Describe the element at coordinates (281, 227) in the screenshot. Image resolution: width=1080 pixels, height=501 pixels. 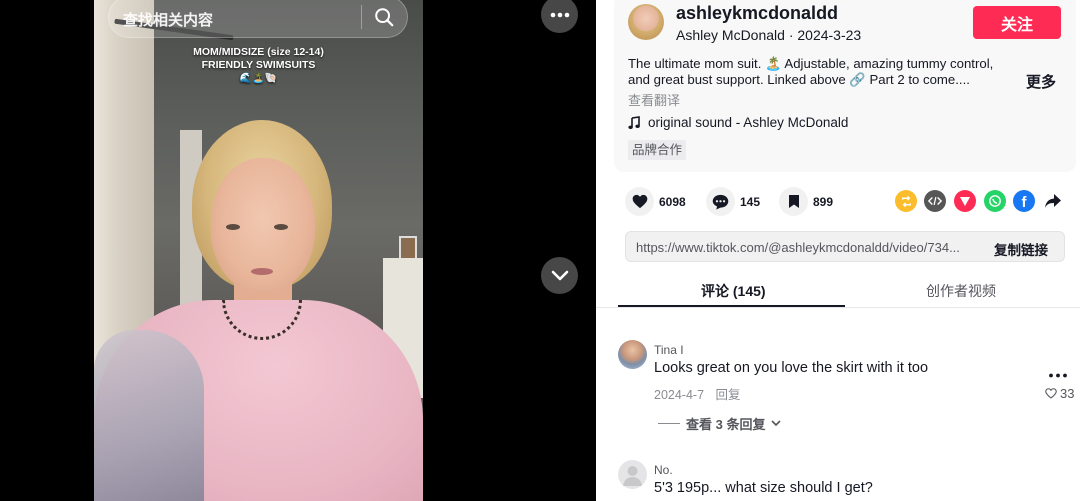
I see `video-person-eye-right` at that location.